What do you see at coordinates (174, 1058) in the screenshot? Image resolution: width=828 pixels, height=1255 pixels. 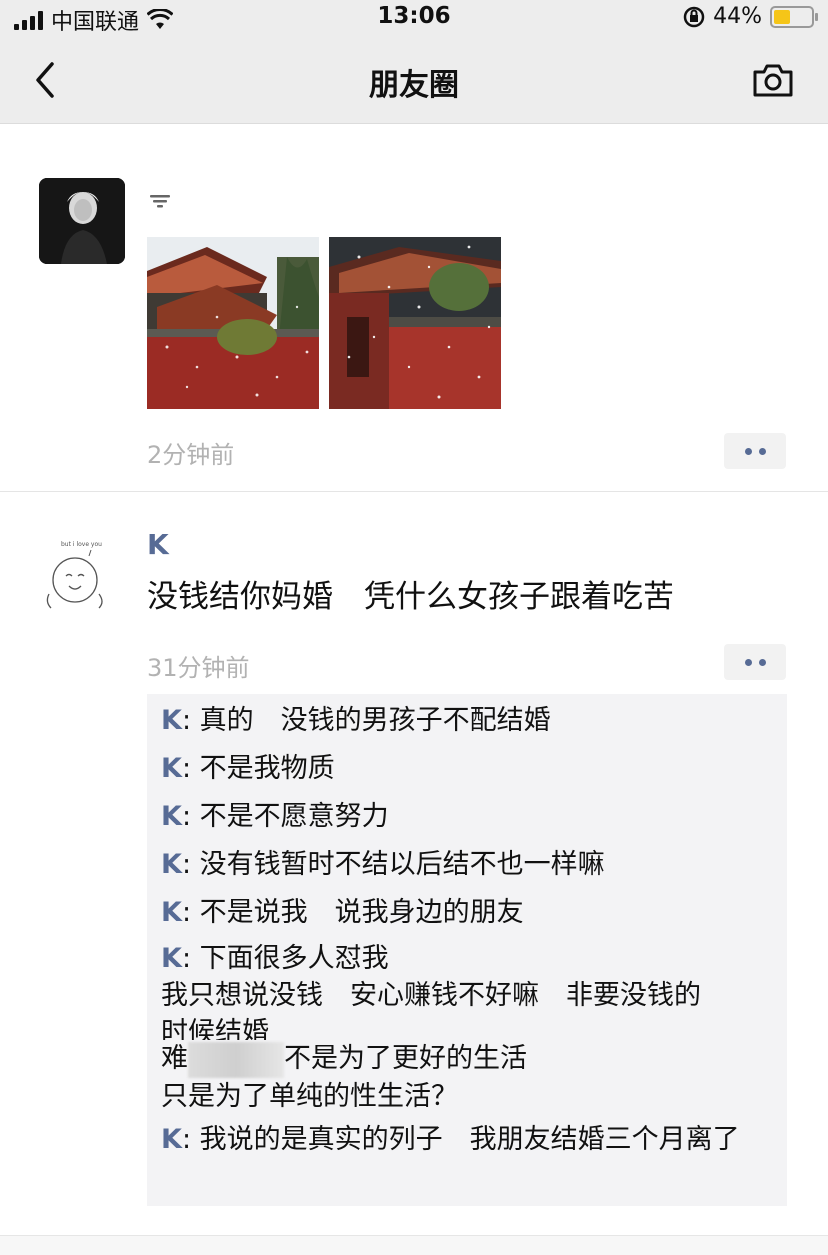 I see `comment-line: 难` at bounding box center [174, 1058].